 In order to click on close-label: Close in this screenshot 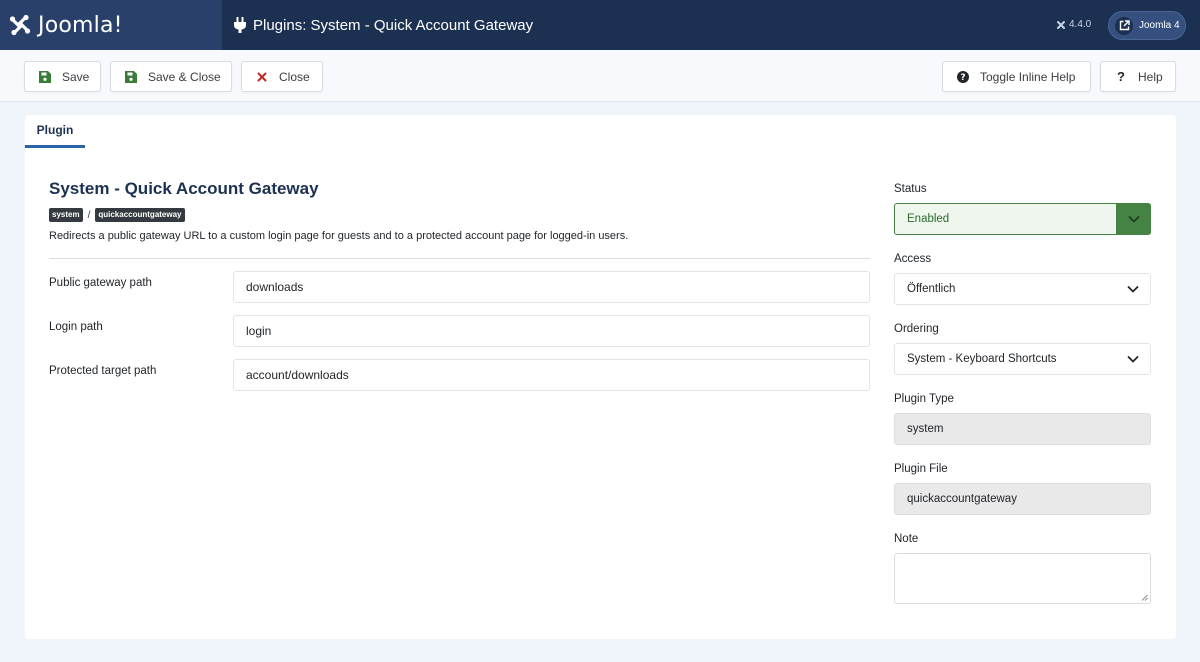, I will do `click(294, 76)`.